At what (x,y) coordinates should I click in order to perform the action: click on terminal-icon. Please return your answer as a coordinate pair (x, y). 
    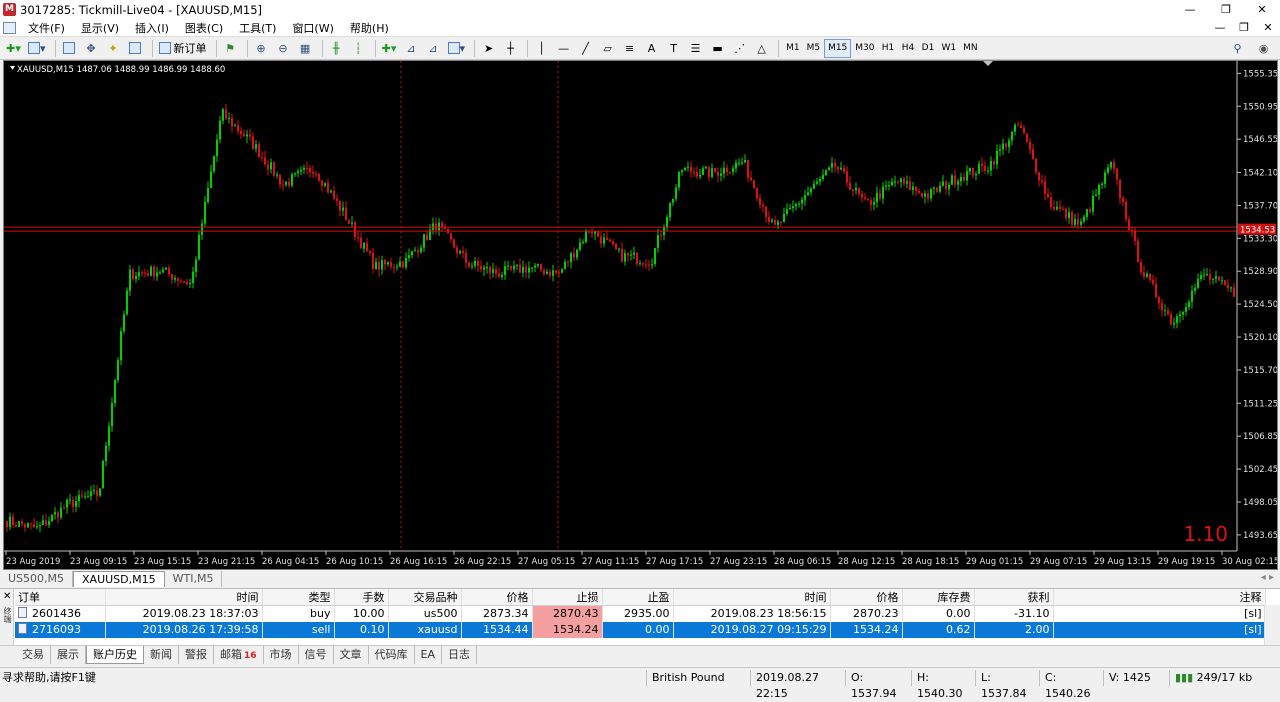
    Looking at the image, I should click on (135, 48).